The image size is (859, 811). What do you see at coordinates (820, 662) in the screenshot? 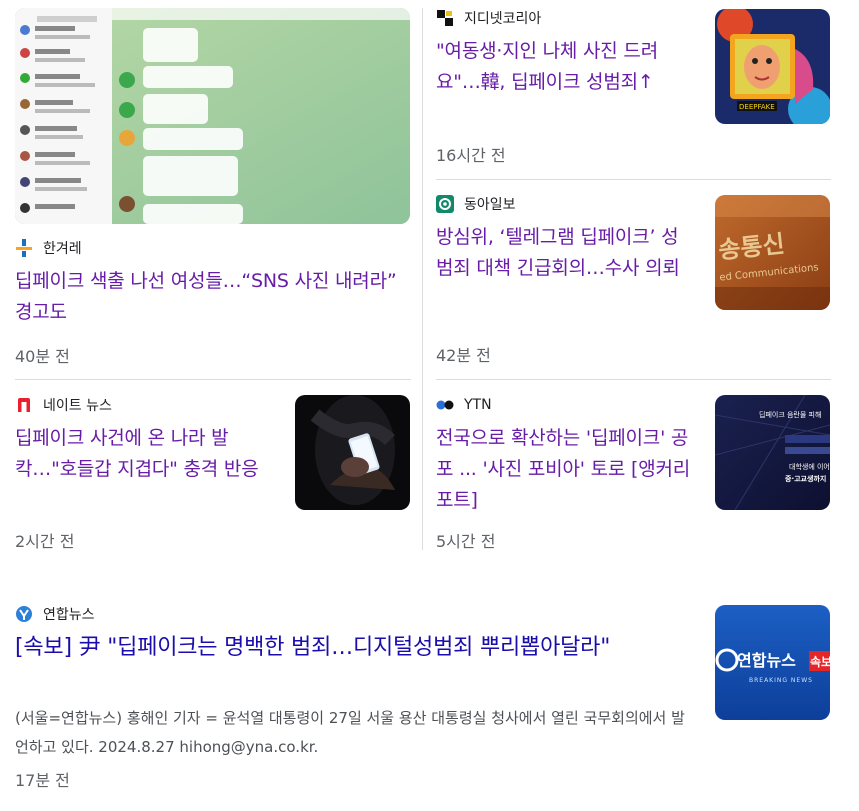
I see `yonhap-thumb-badge: 속보` at bounding box center [820, 662].